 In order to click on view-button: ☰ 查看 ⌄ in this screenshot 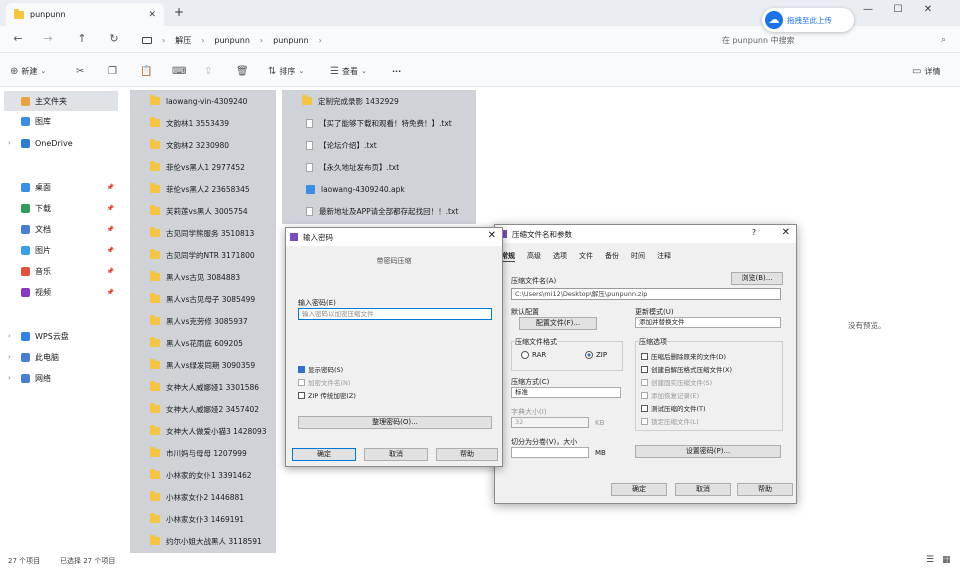, I will do `click(348, 71)`.